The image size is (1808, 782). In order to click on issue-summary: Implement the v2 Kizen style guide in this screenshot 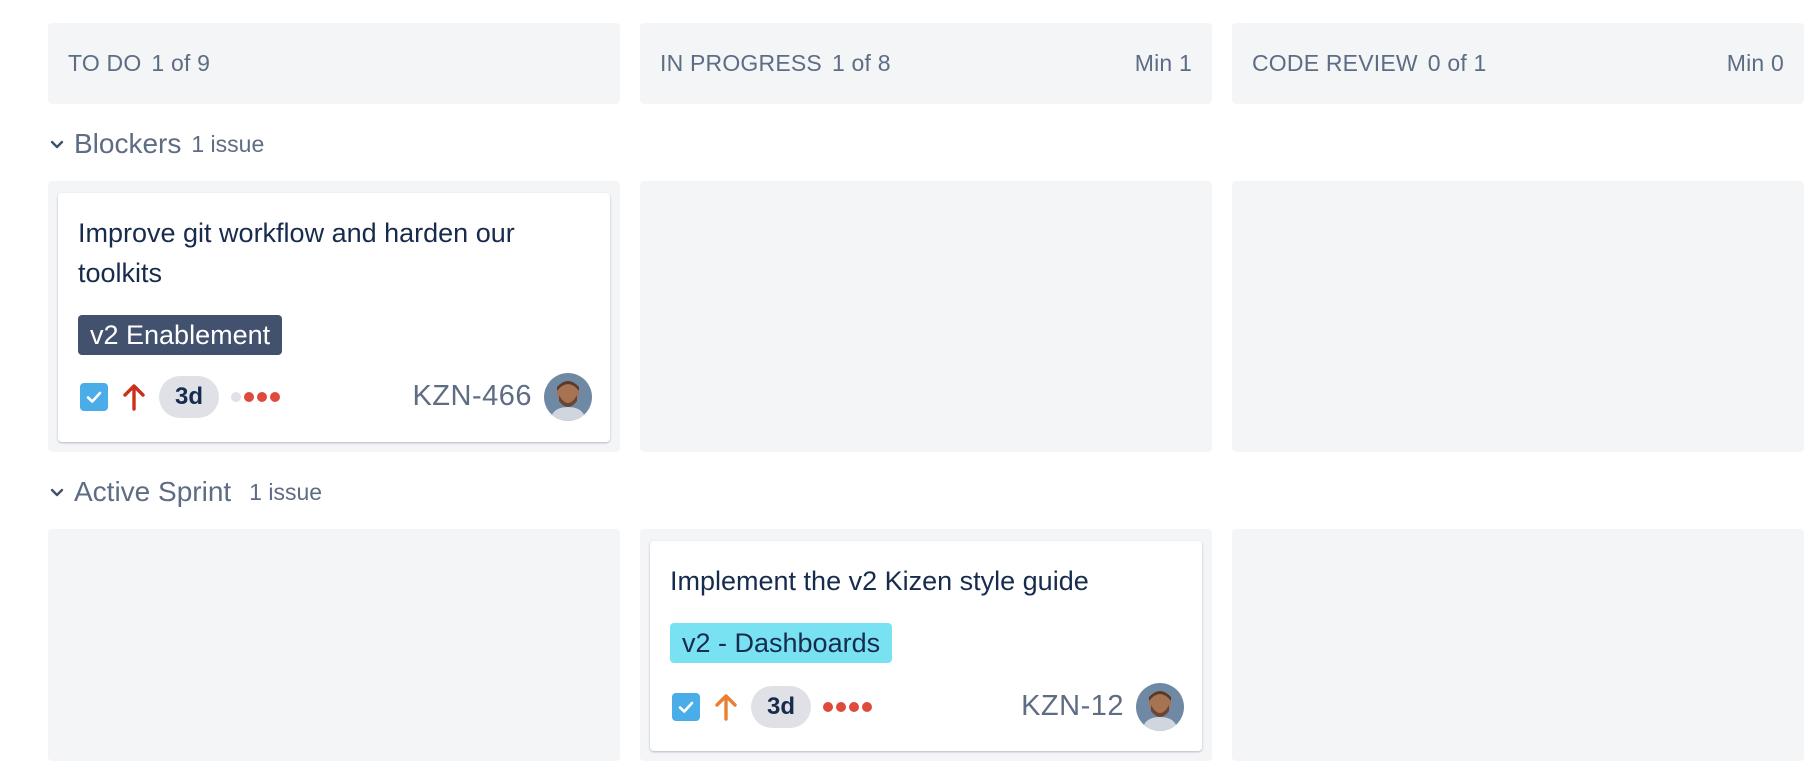, I will do `click(879, 581)`.